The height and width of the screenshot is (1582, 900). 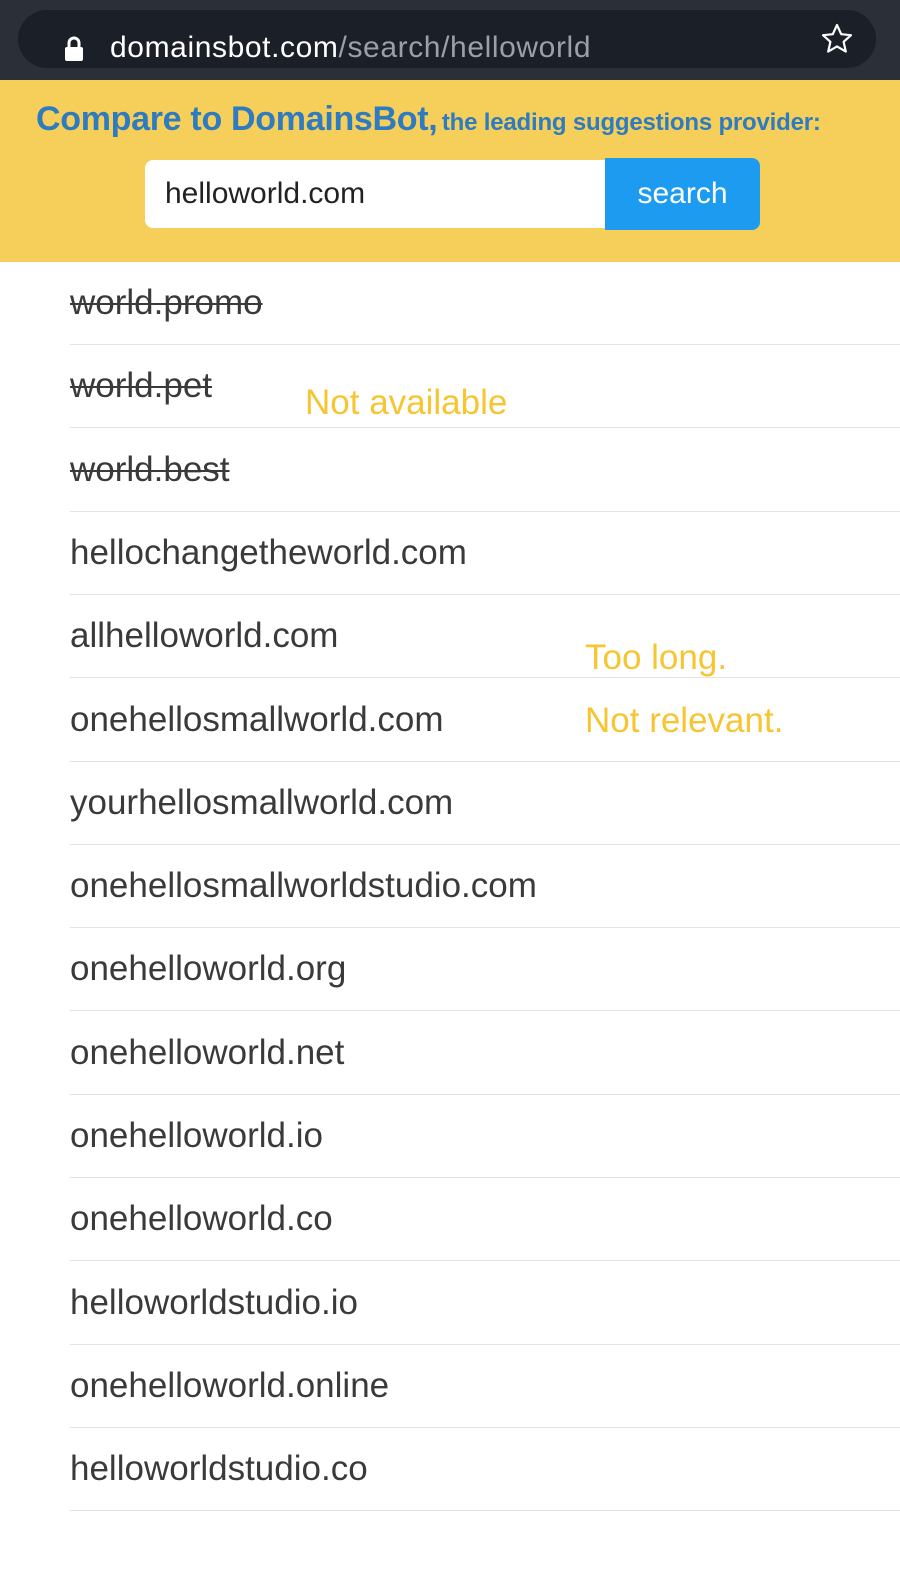 What do you see at coordinates (485, 1469) in the screenshot?
I see `suggestion-row: helloworldstudio.co` at bounding box center [485, 1469].